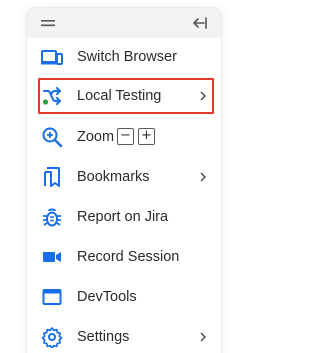 The width and height of the screenshot is (320, 353). I want to click on zoom-out-button: −, so click(125, 136).